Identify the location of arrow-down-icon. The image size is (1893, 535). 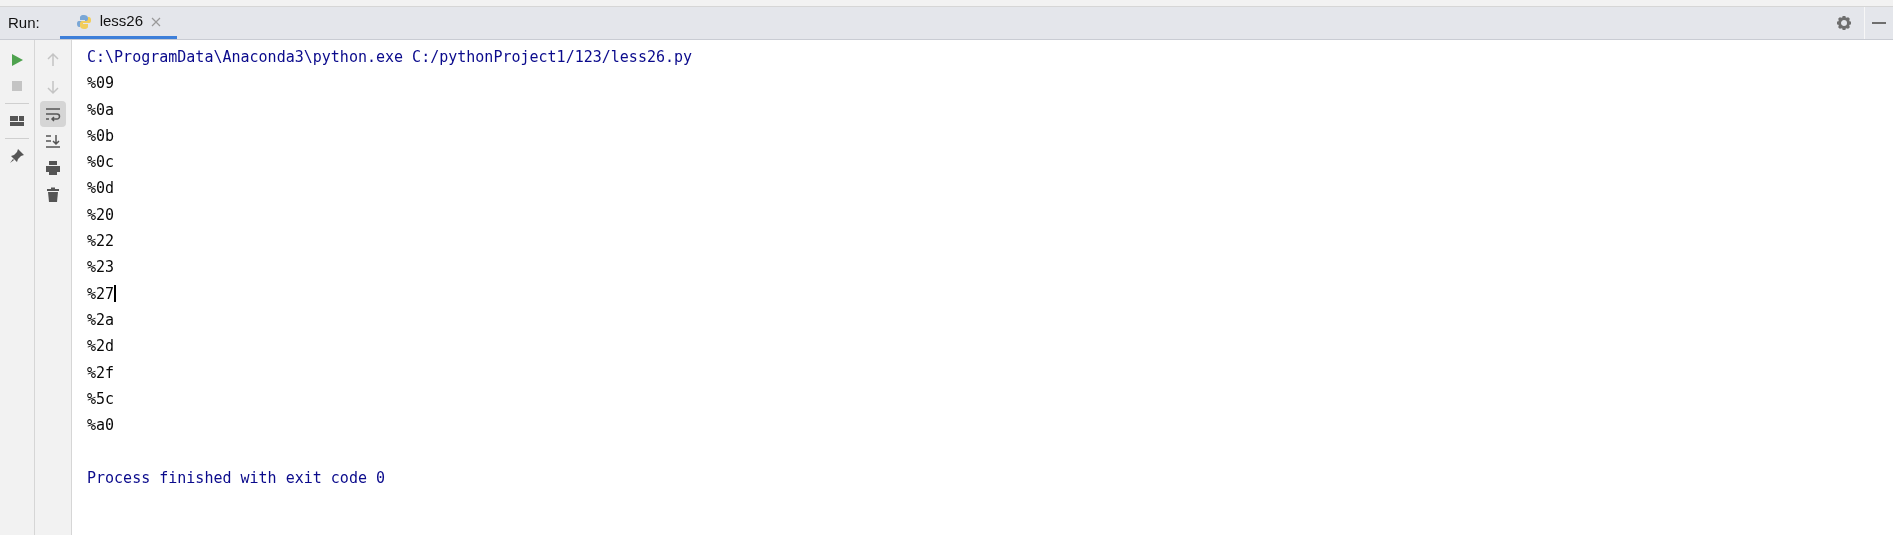
(53, 87).